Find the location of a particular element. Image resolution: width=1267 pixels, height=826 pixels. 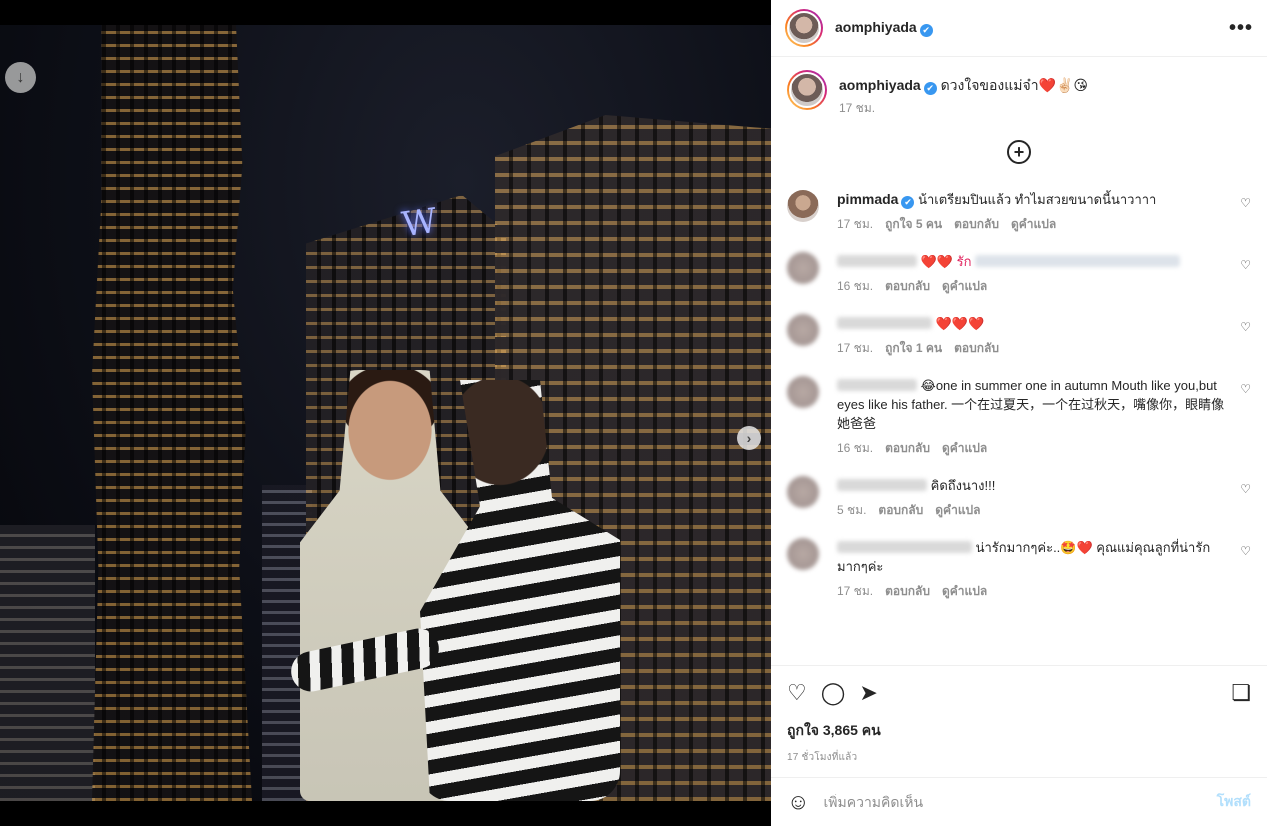

comment-text: คิดถึงนาง!!! is located at coordinates (963, 485).